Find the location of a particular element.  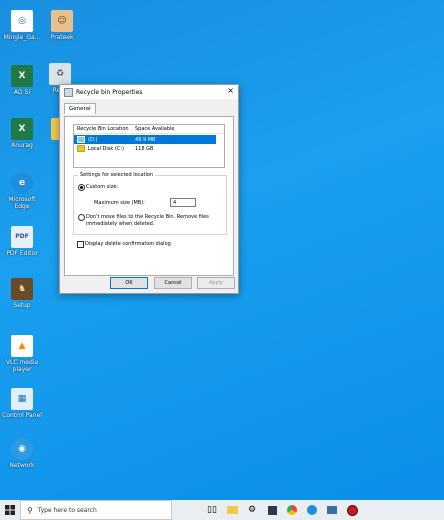

custom-size-radio is located at coordinates (81, 187).